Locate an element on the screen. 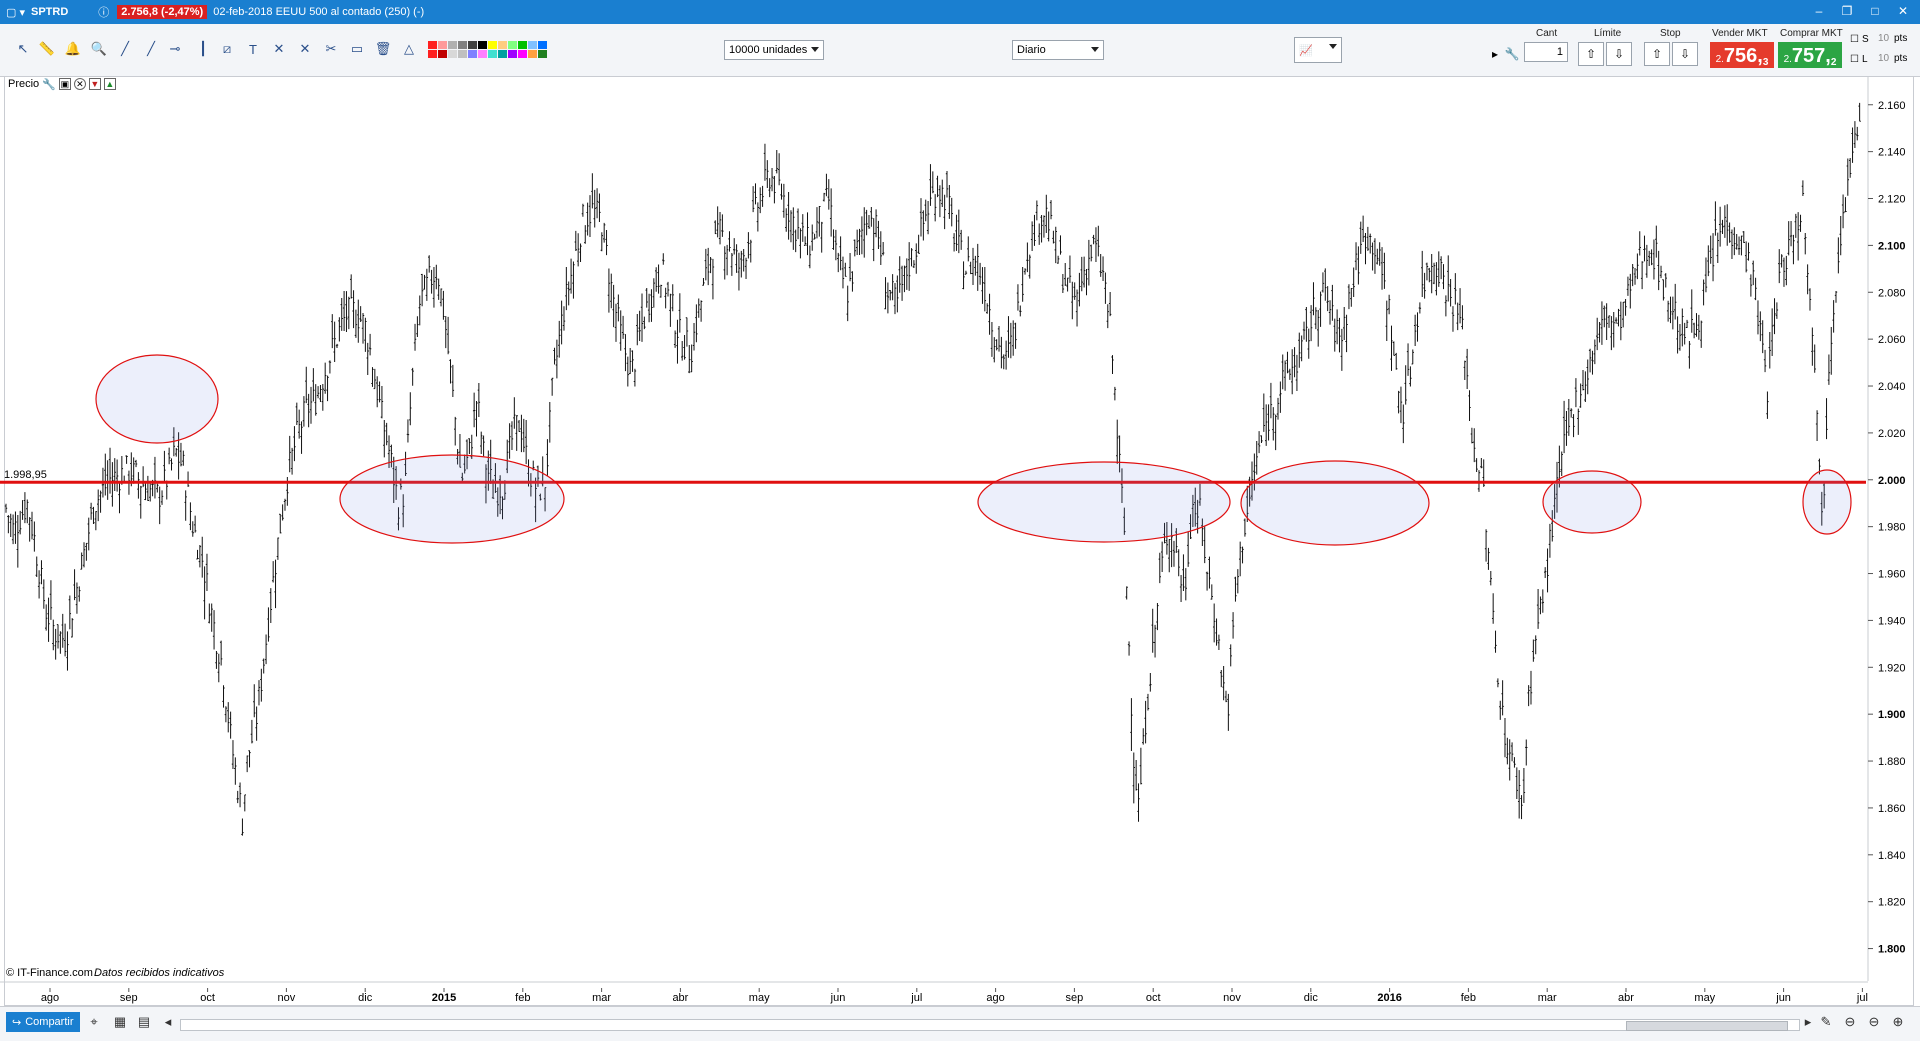 This screenshot has height=1041, width=1920. line-icon: ╱ is located at coordinates (151, 49).